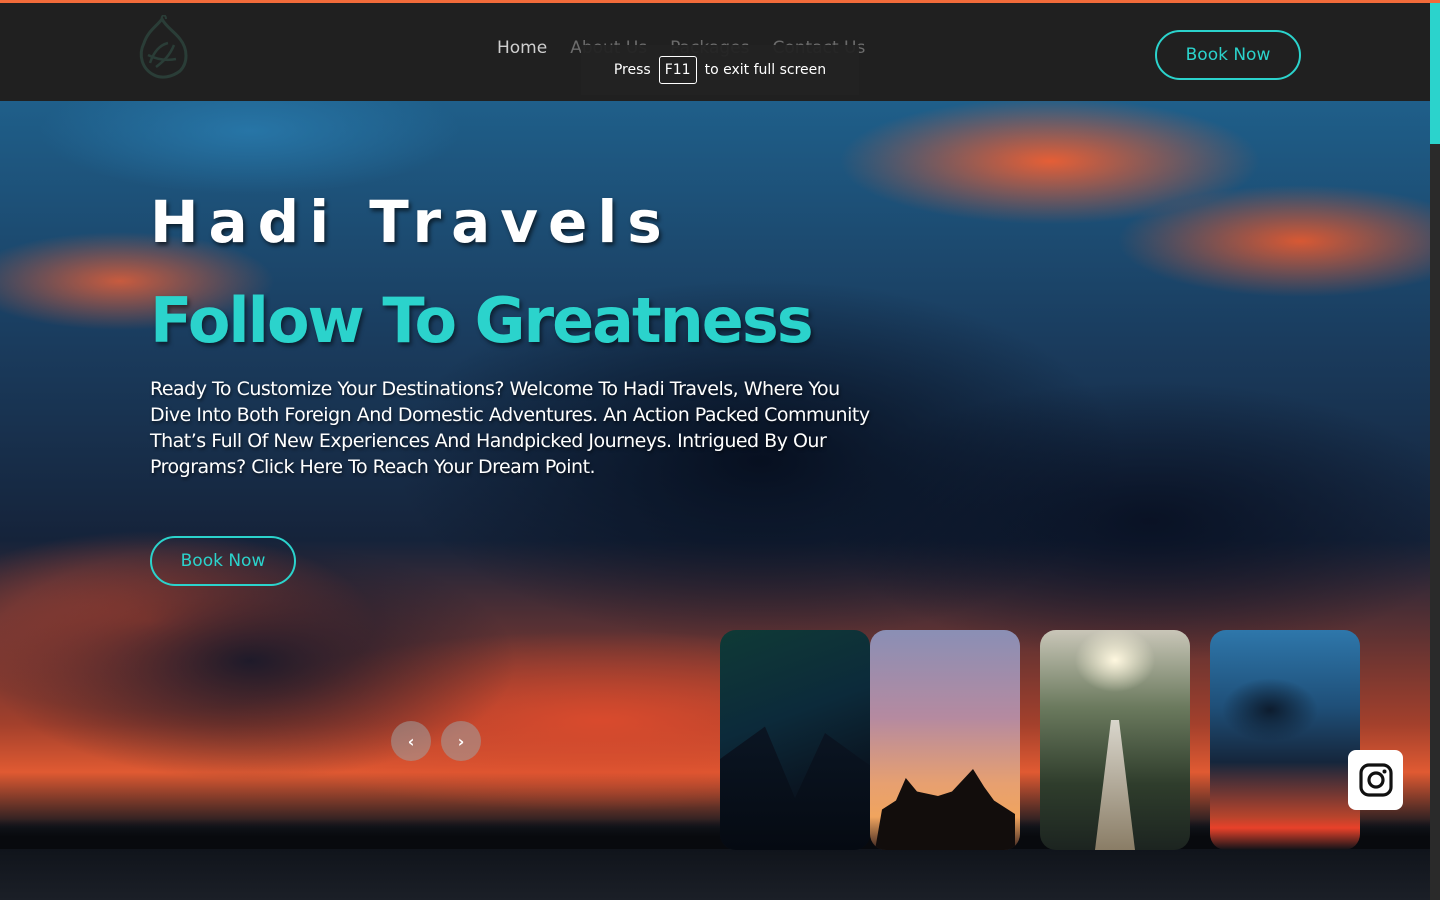 The image size is (1440, 900). I want to click on slider-next-button: ›, so click(461, 741).